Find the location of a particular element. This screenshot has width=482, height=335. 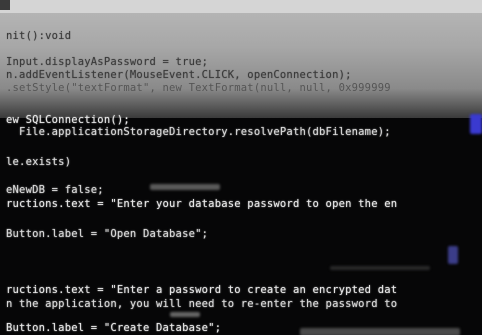

code-line: Button.label = "Open Database"; is located at coordinates (107, 234).